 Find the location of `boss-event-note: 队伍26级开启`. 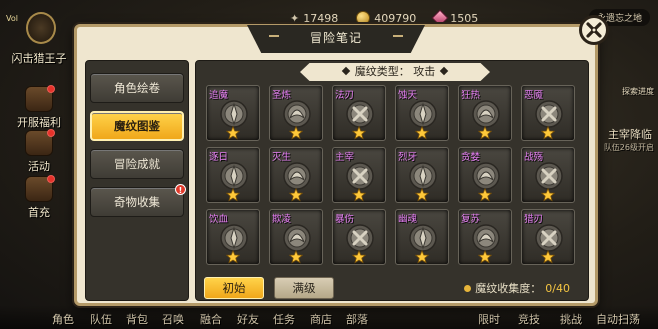

boss-event-note: 队伍26级开启 is located at coordinates (628, 147).